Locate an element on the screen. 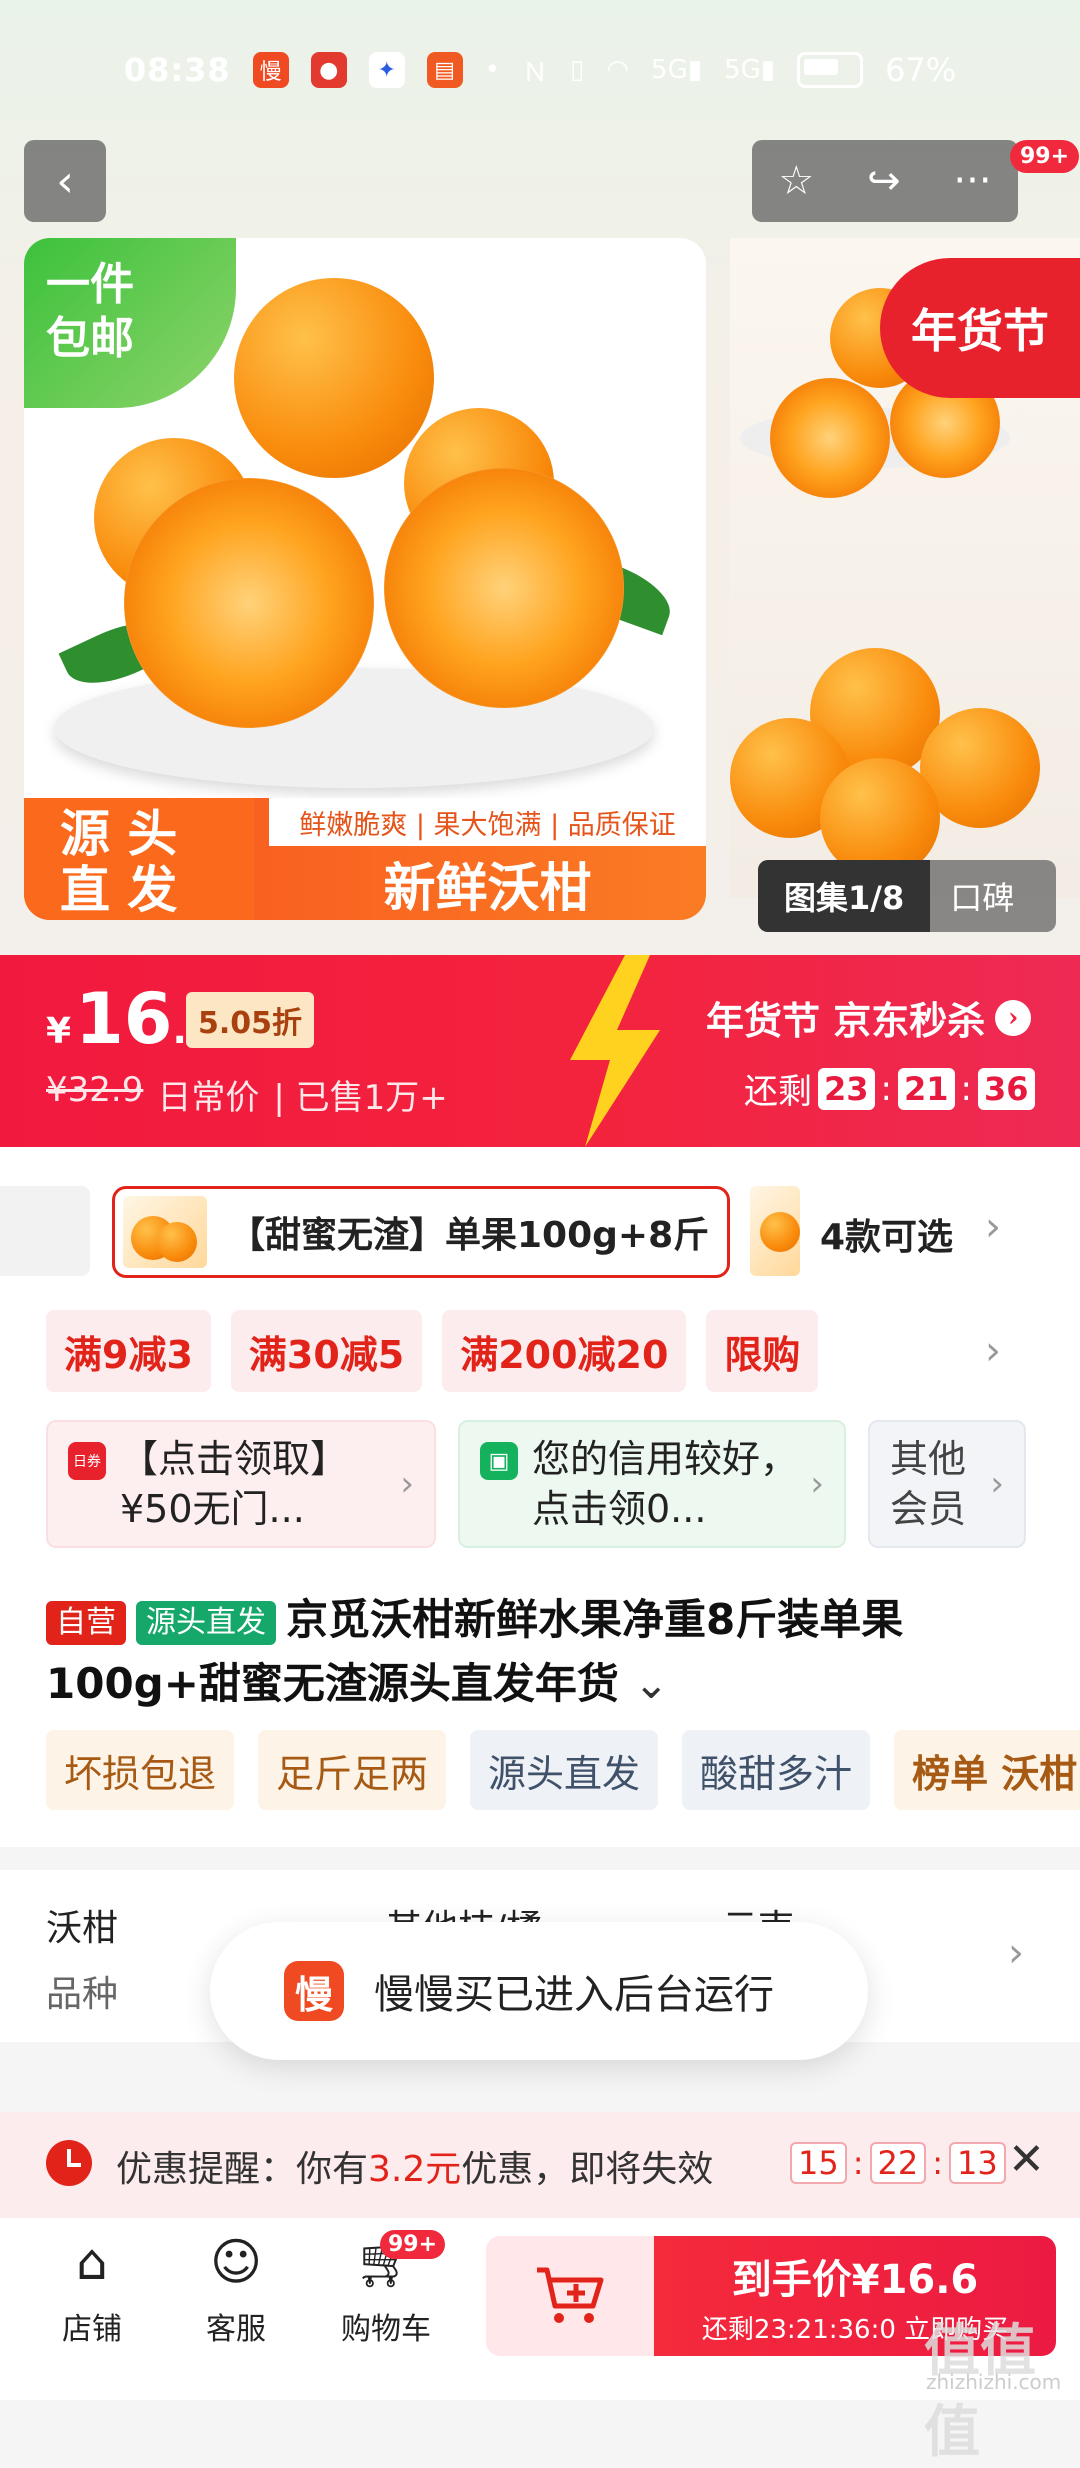 The height and width of the screenshot is (2468, 1080). status-bar: 08:38 慢 ● ✦ ▤ • Ｎ ▯ ◠ 5G▮ 5G▮ 67% is located at coordinates (540, 70).